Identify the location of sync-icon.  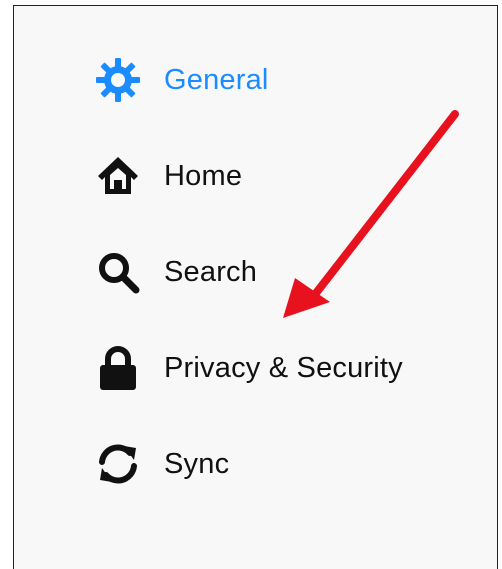
(119, 464).